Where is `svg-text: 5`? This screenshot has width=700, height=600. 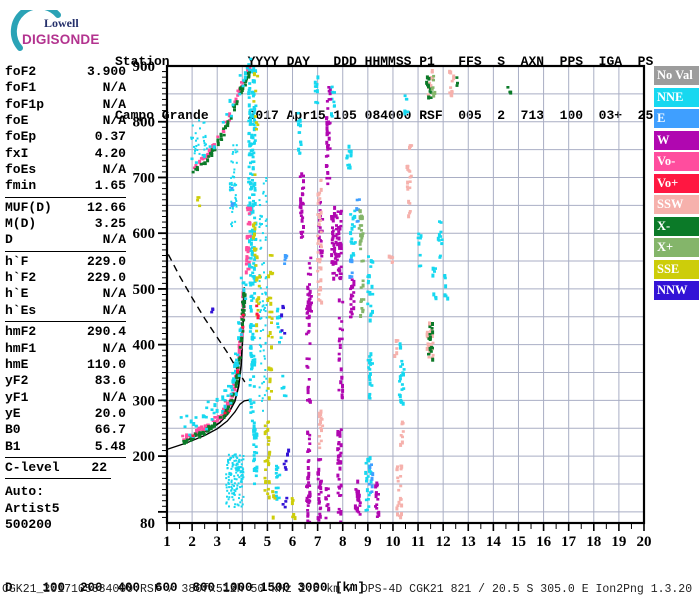
svg-text: 5 is located at coordinates (268, 542).